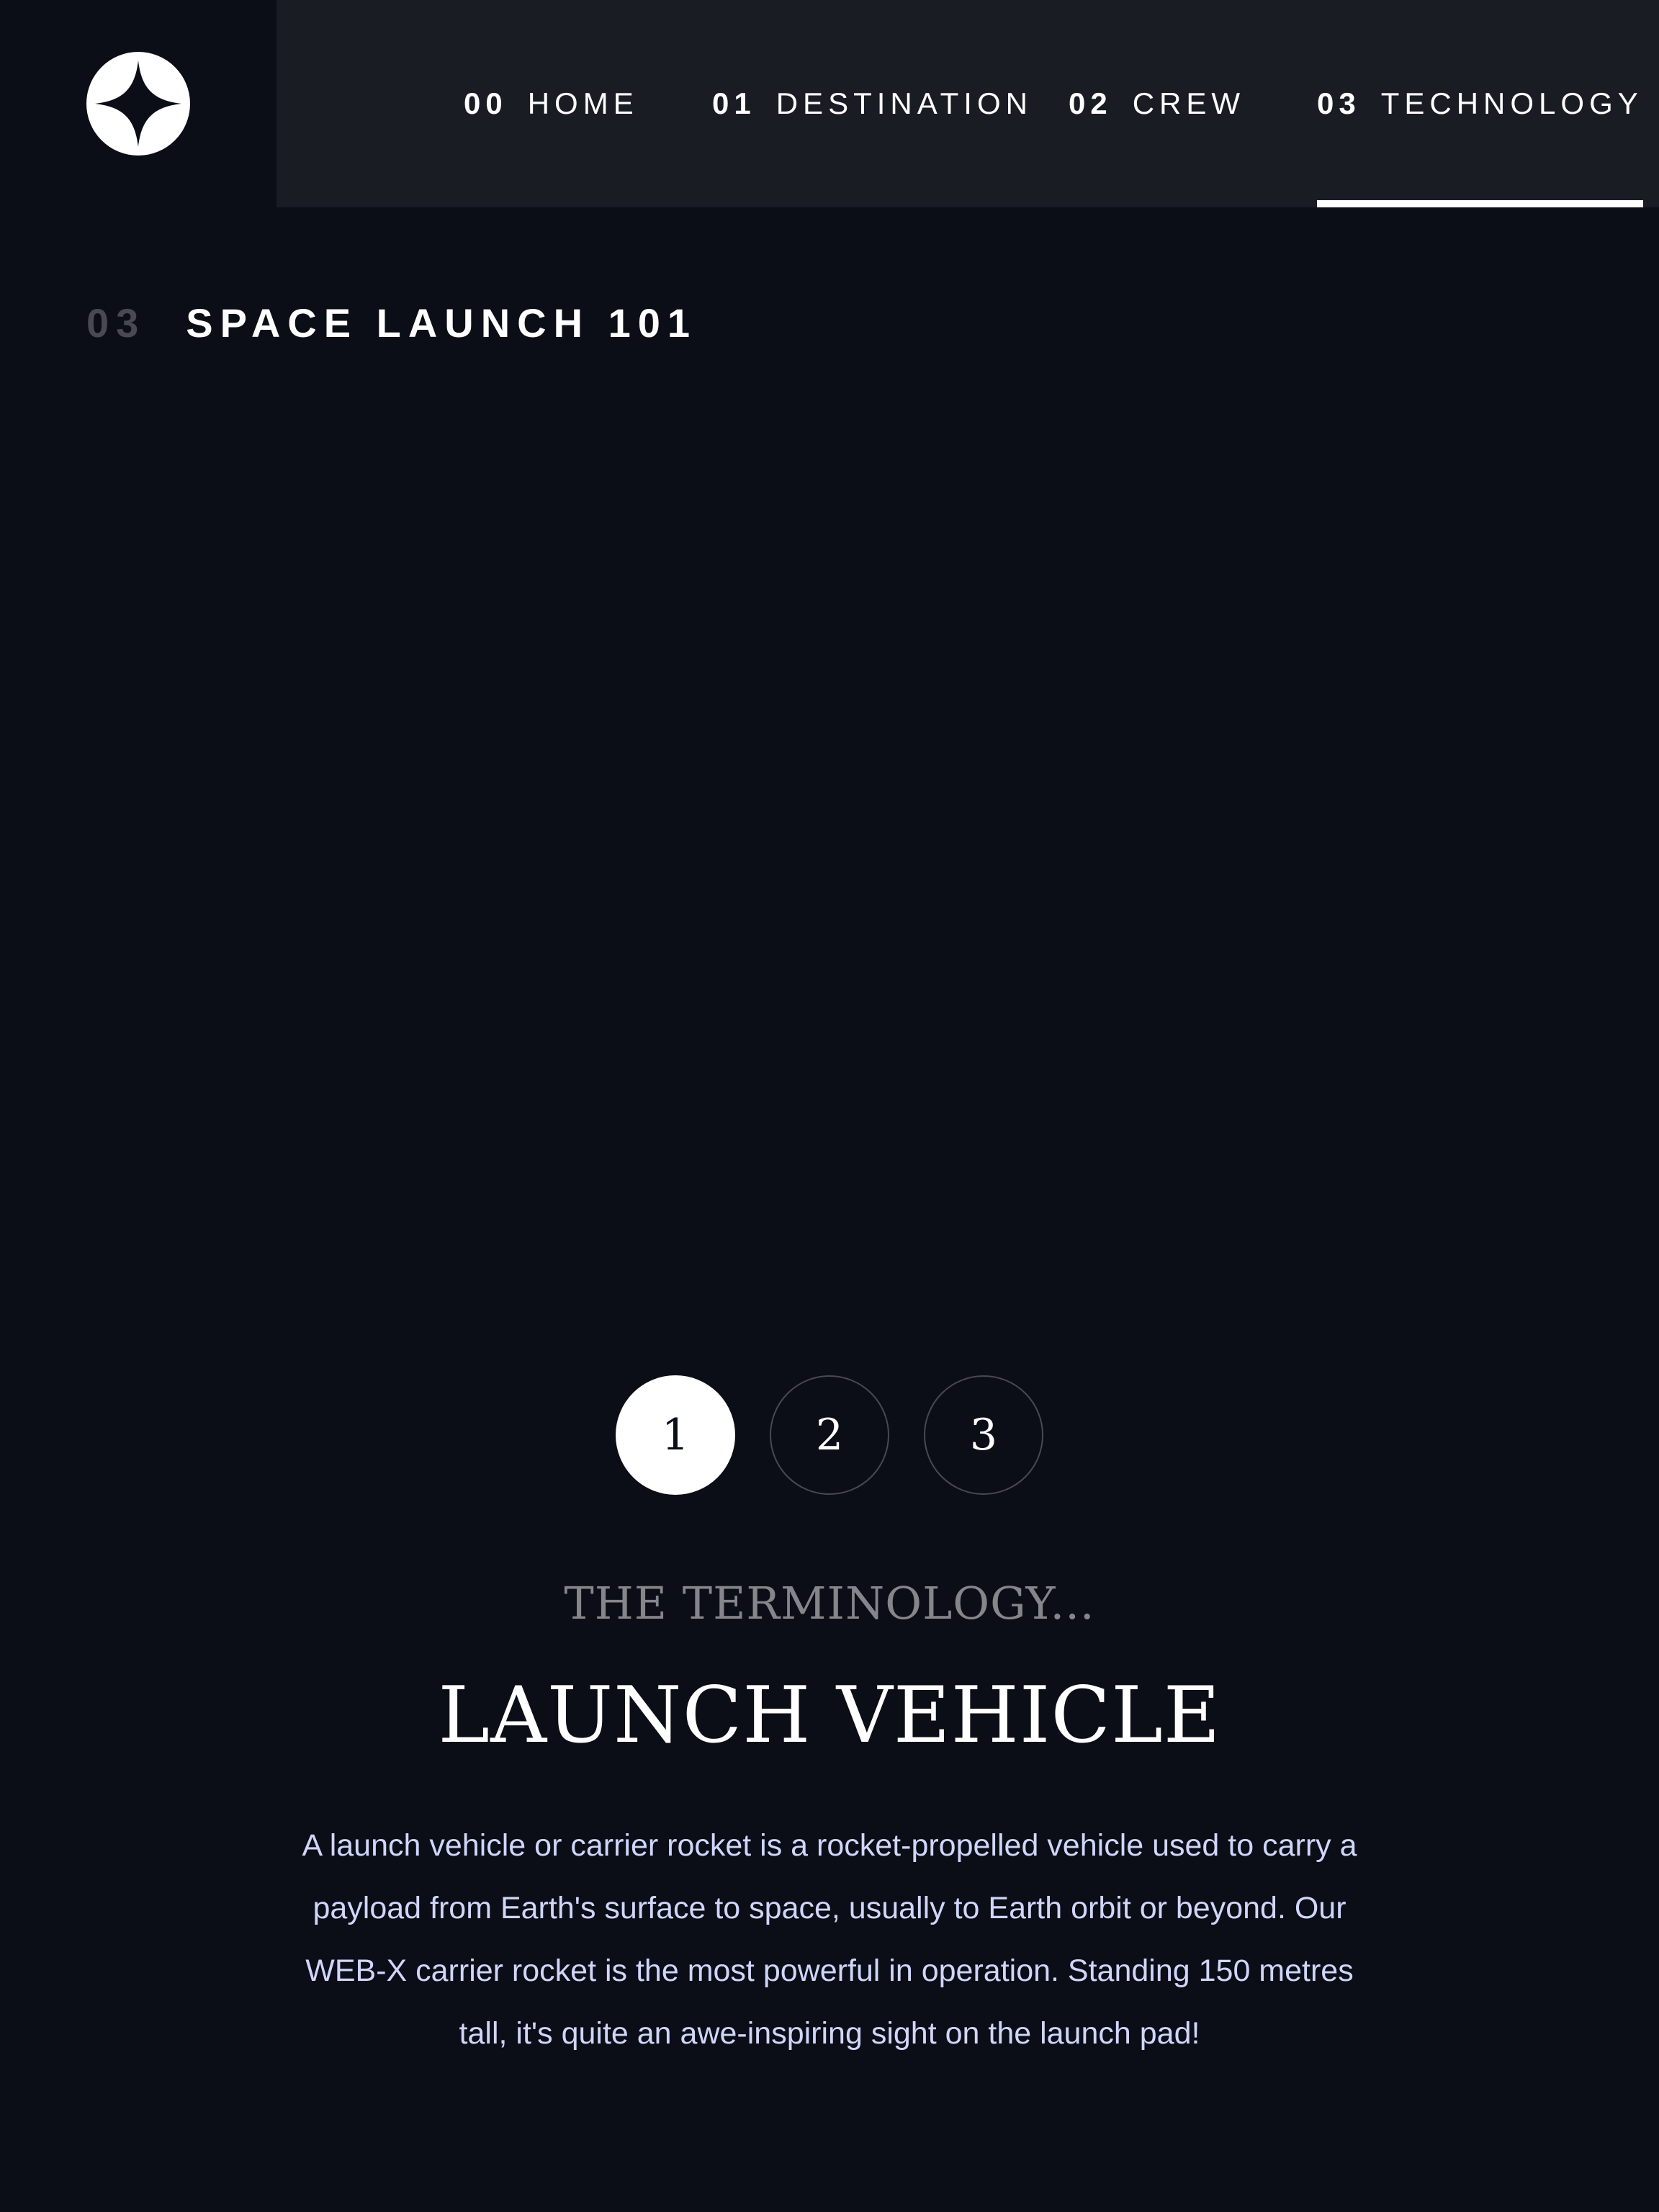  I want to click on star-logo-icon, so click(138, 104).